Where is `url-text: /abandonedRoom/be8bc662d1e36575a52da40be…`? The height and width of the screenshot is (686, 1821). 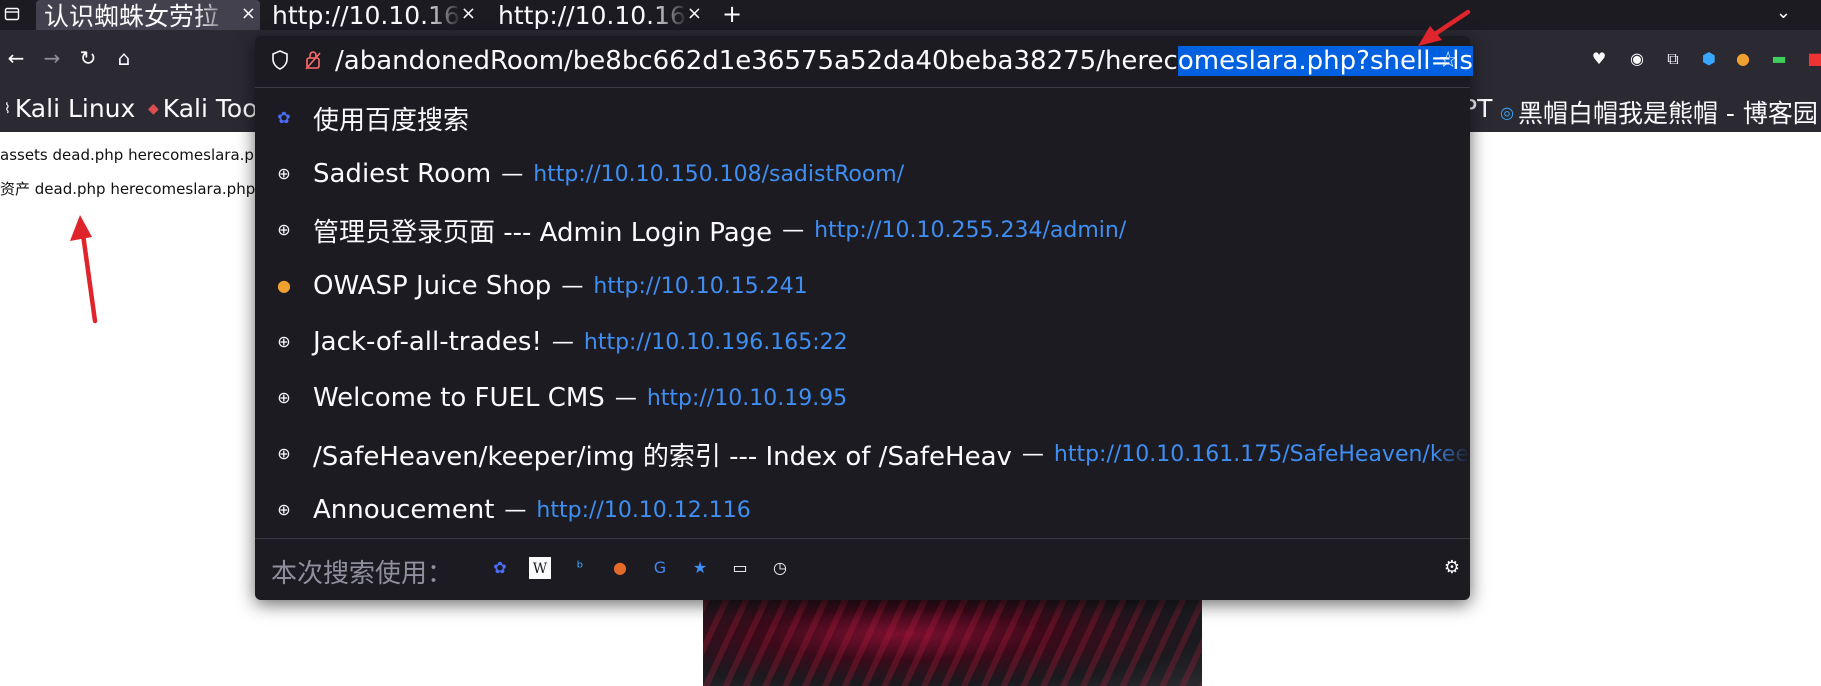
url-text: /abandonedRoom/be8bc662d1e36575a52da40be… is located at coordinates (756, 61).